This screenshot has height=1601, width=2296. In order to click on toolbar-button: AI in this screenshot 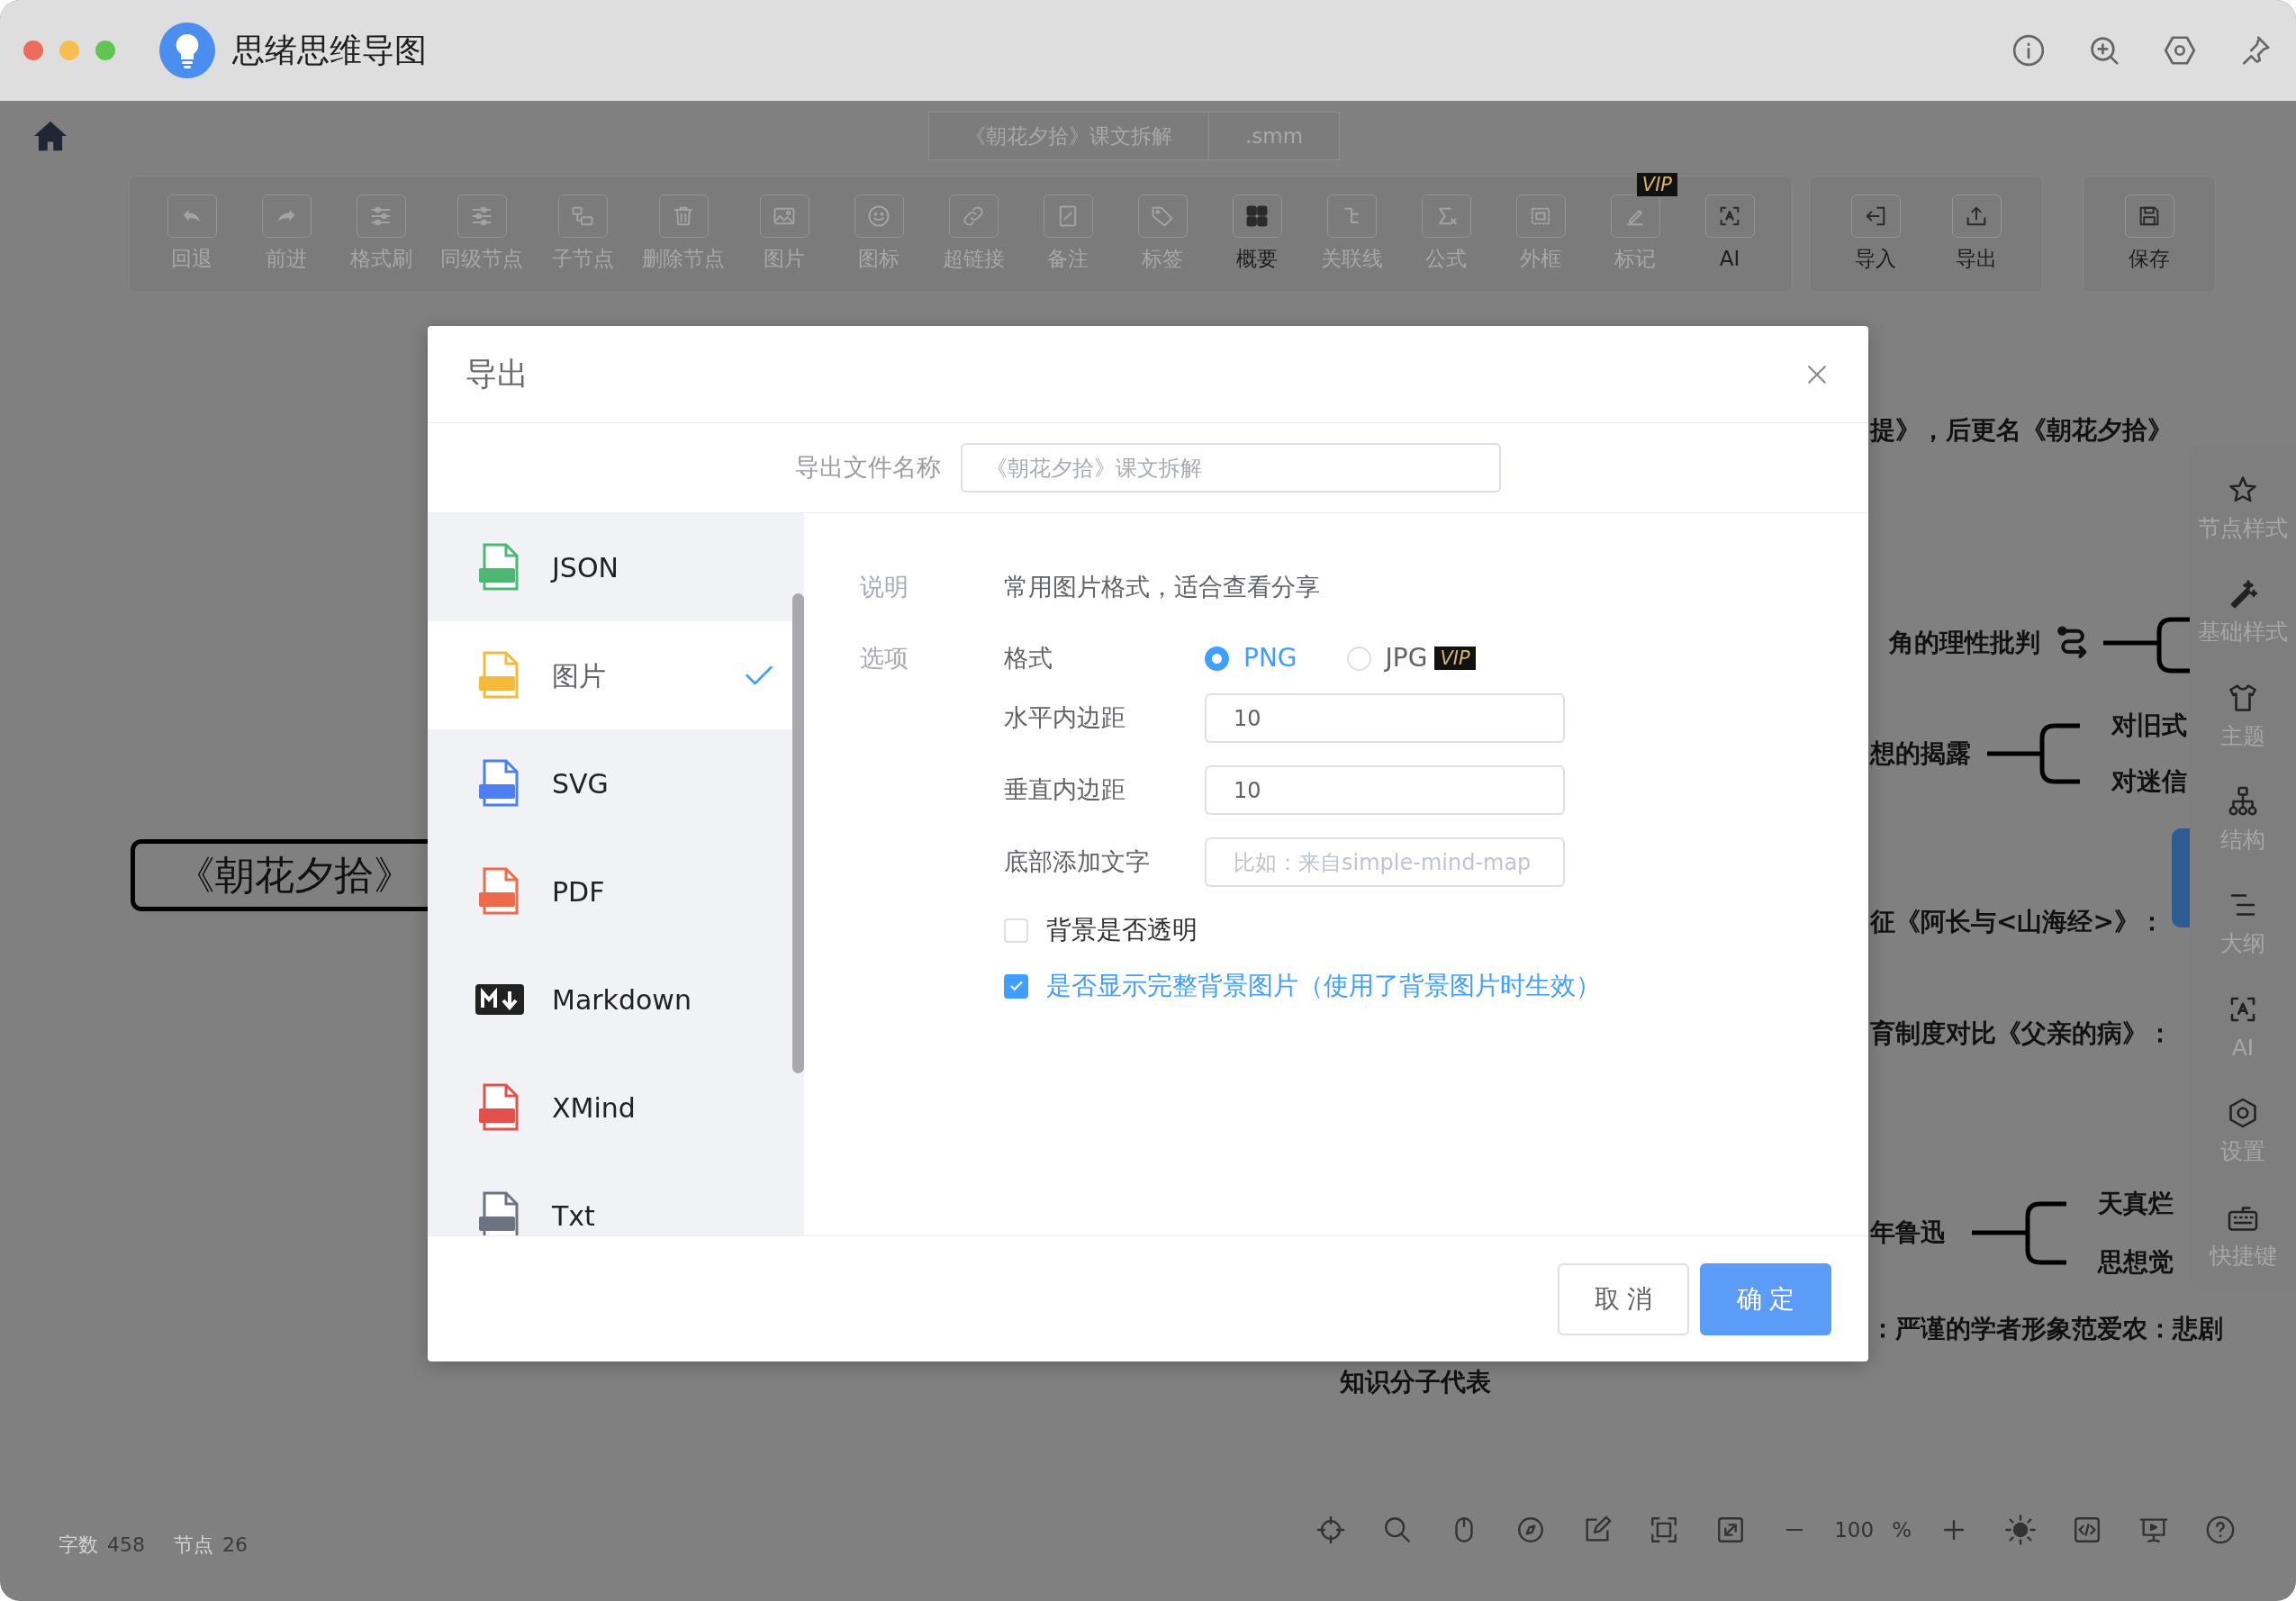, I will do `click(1730, 234)`.